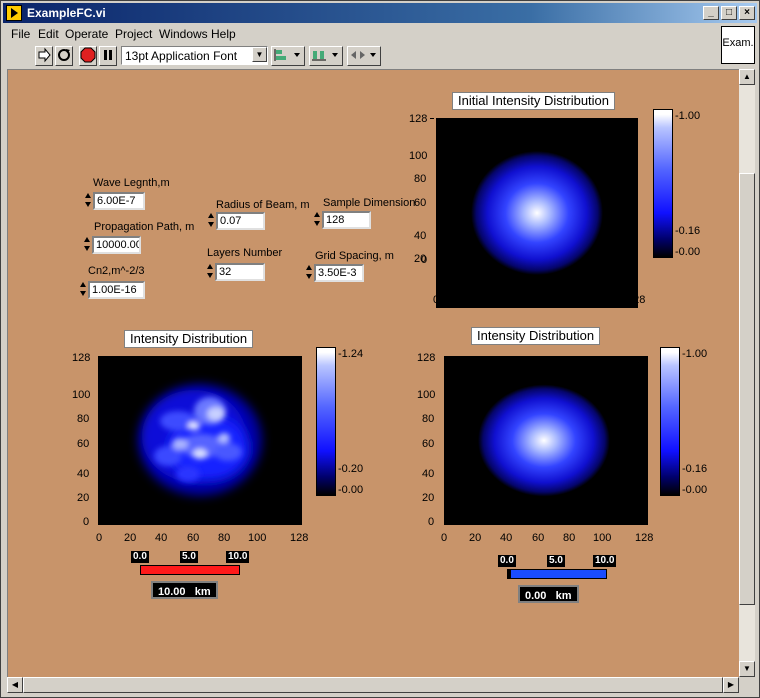 The image size is (760, 698). Describe the element at coordinates (351, 490) in the screenshot. I see `turbulent-cb-min: -0.00` at that location.